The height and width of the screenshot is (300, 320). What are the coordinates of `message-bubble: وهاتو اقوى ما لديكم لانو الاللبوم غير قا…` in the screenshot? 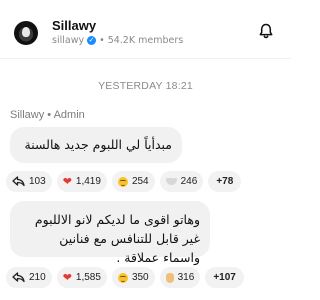 It's located at (110, 233).